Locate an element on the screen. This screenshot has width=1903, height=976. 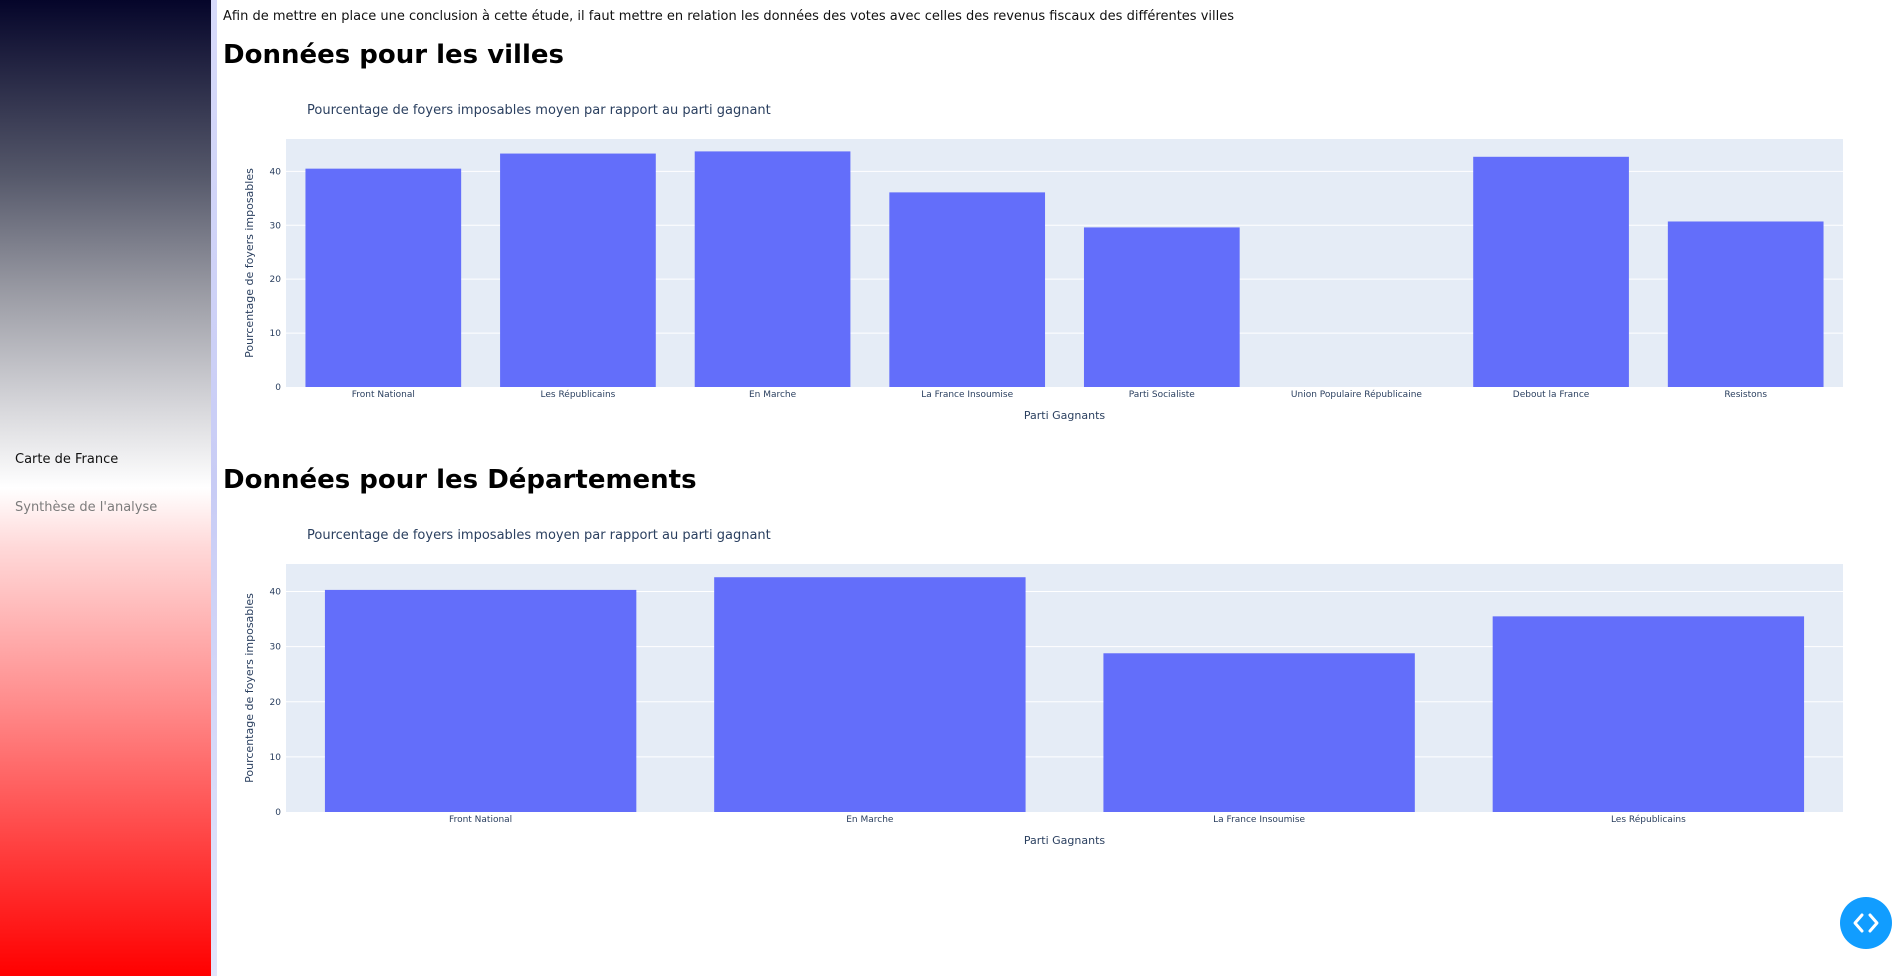
page-nav-button is located at coordinates (1866, 923).